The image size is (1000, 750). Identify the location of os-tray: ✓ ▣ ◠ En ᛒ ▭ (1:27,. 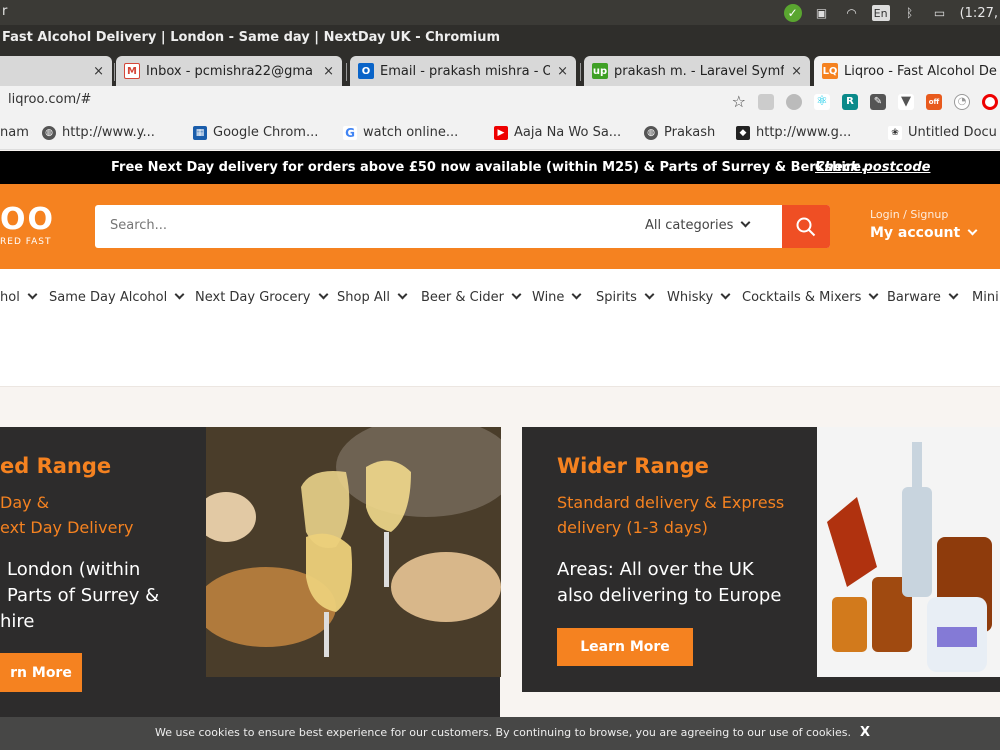
(891, 13).